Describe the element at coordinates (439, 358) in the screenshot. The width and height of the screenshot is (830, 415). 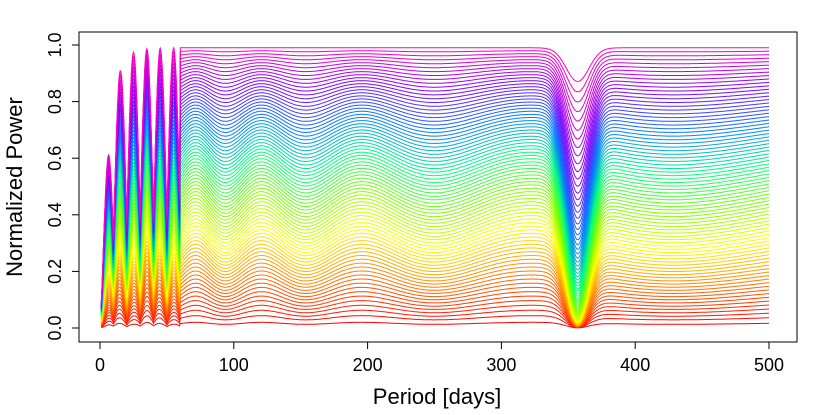
I see `x-axis: 0 100 200 300 400 500` at that location.